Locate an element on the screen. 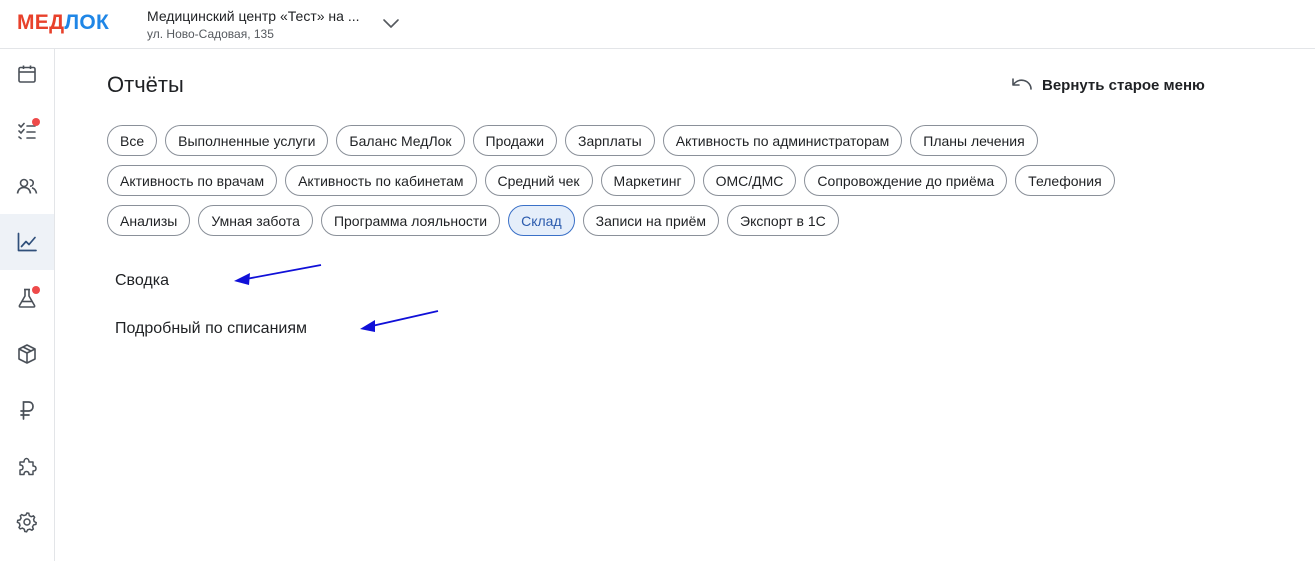 The image size is (1315, 561). chip-pre-visit-support: Сопровождение до приёма is located at coordinates (906, 180).